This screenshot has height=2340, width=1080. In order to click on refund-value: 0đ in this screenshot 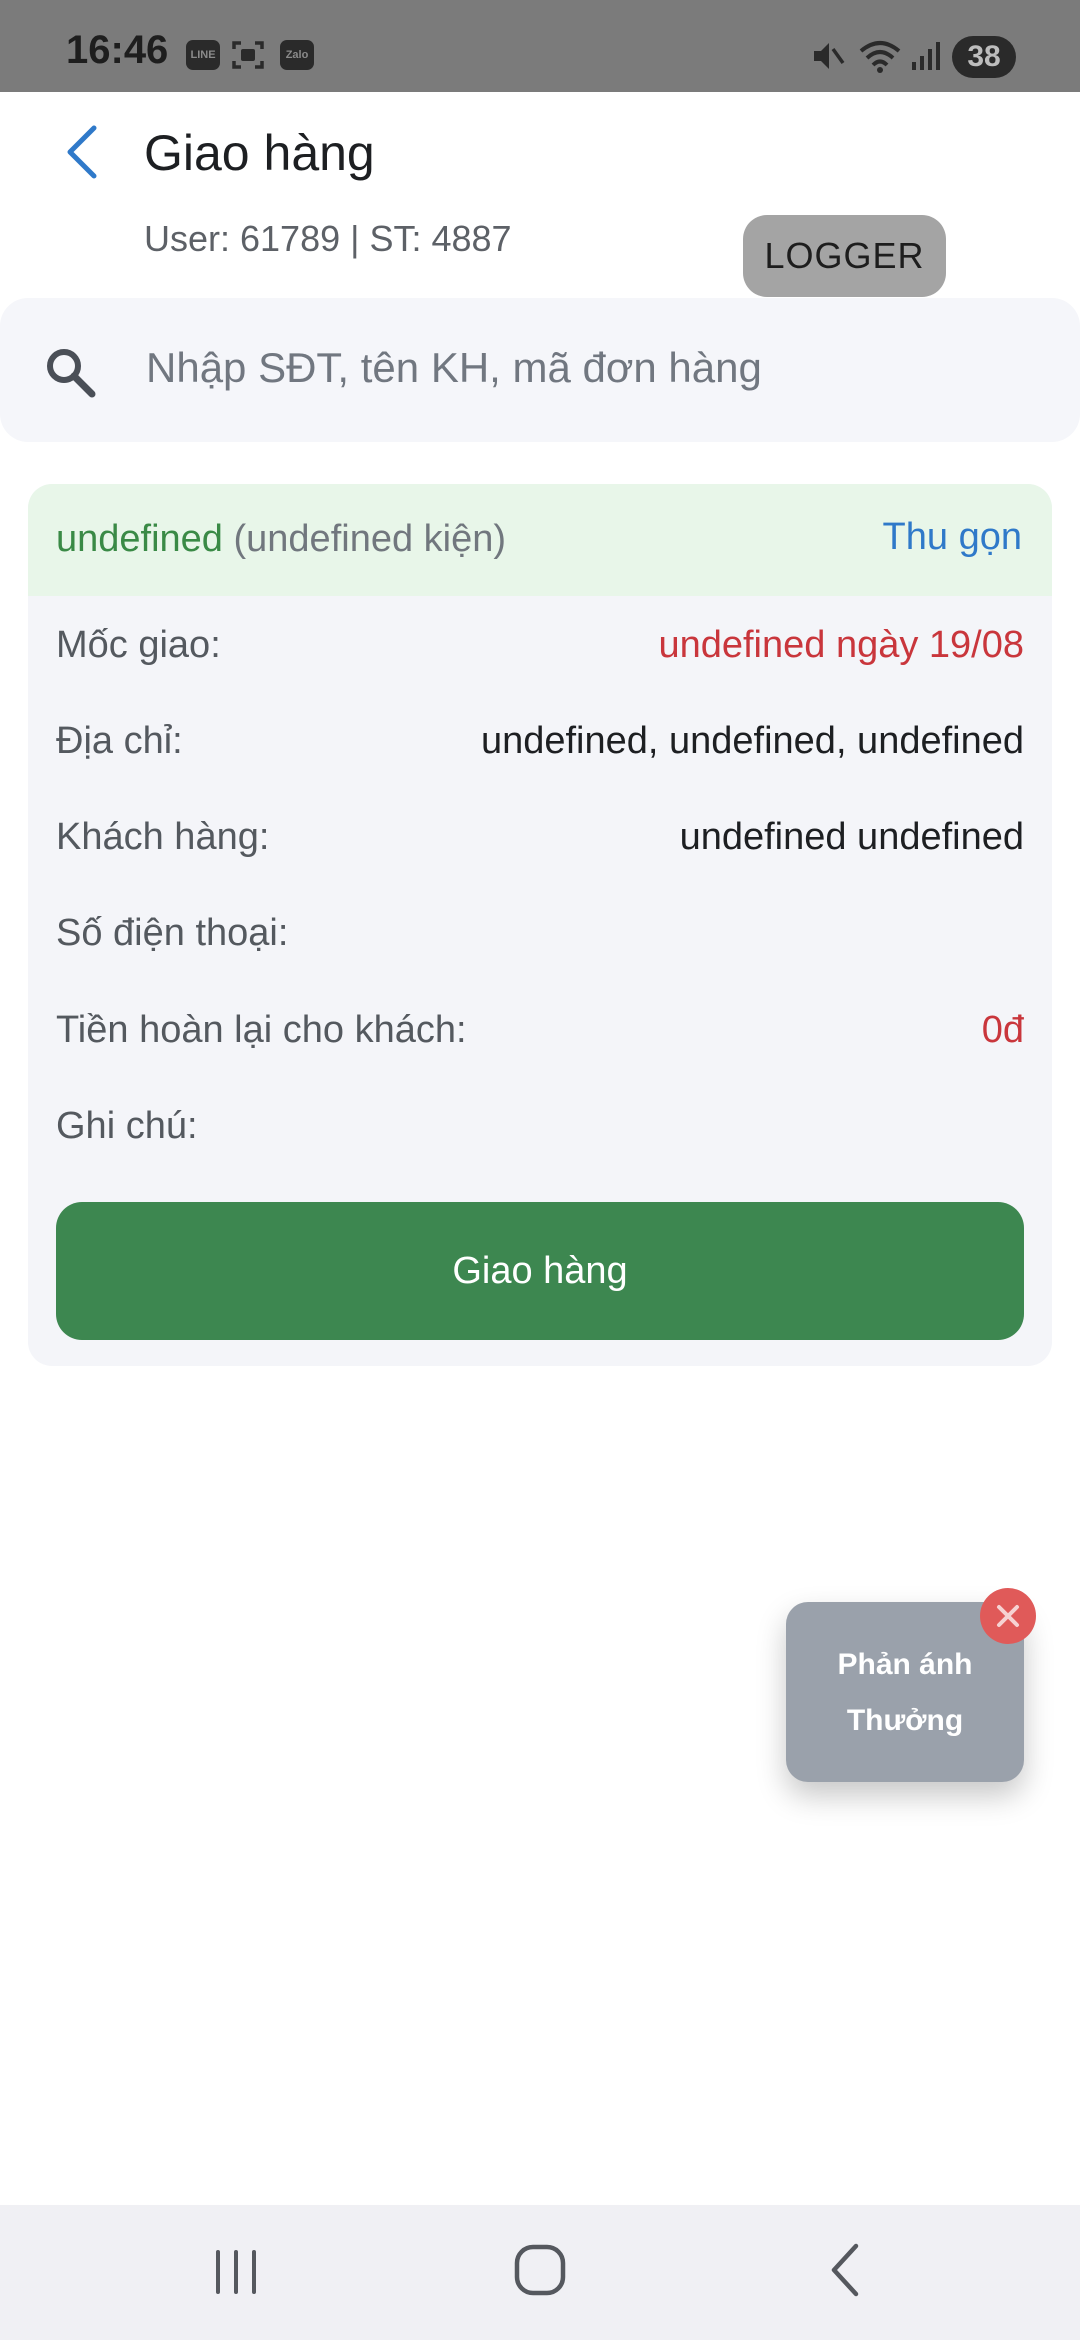, I will do `click(1002, 1030)`.